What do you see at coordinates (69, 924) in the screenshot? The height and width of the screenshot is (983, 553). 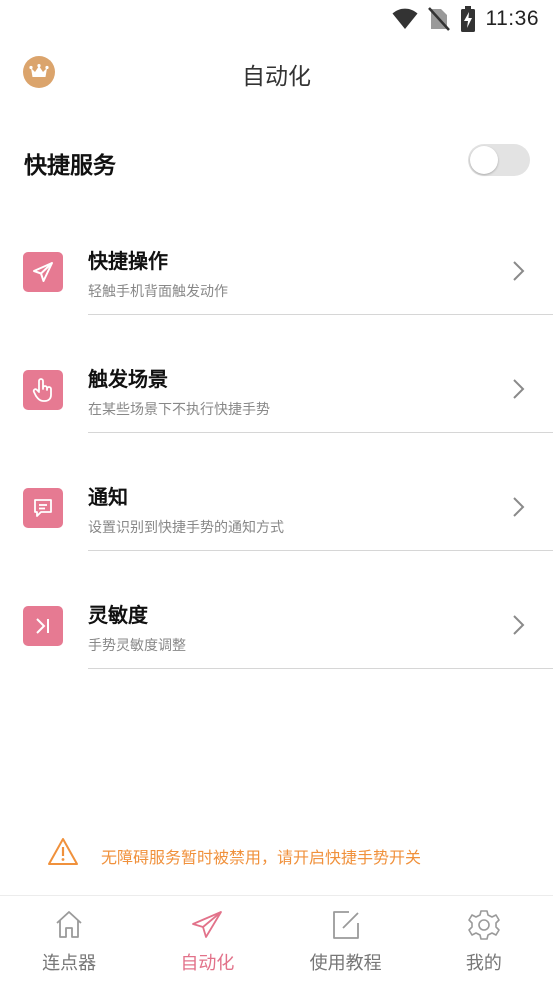 I see `home-icon` at bounding box center [69, 924].